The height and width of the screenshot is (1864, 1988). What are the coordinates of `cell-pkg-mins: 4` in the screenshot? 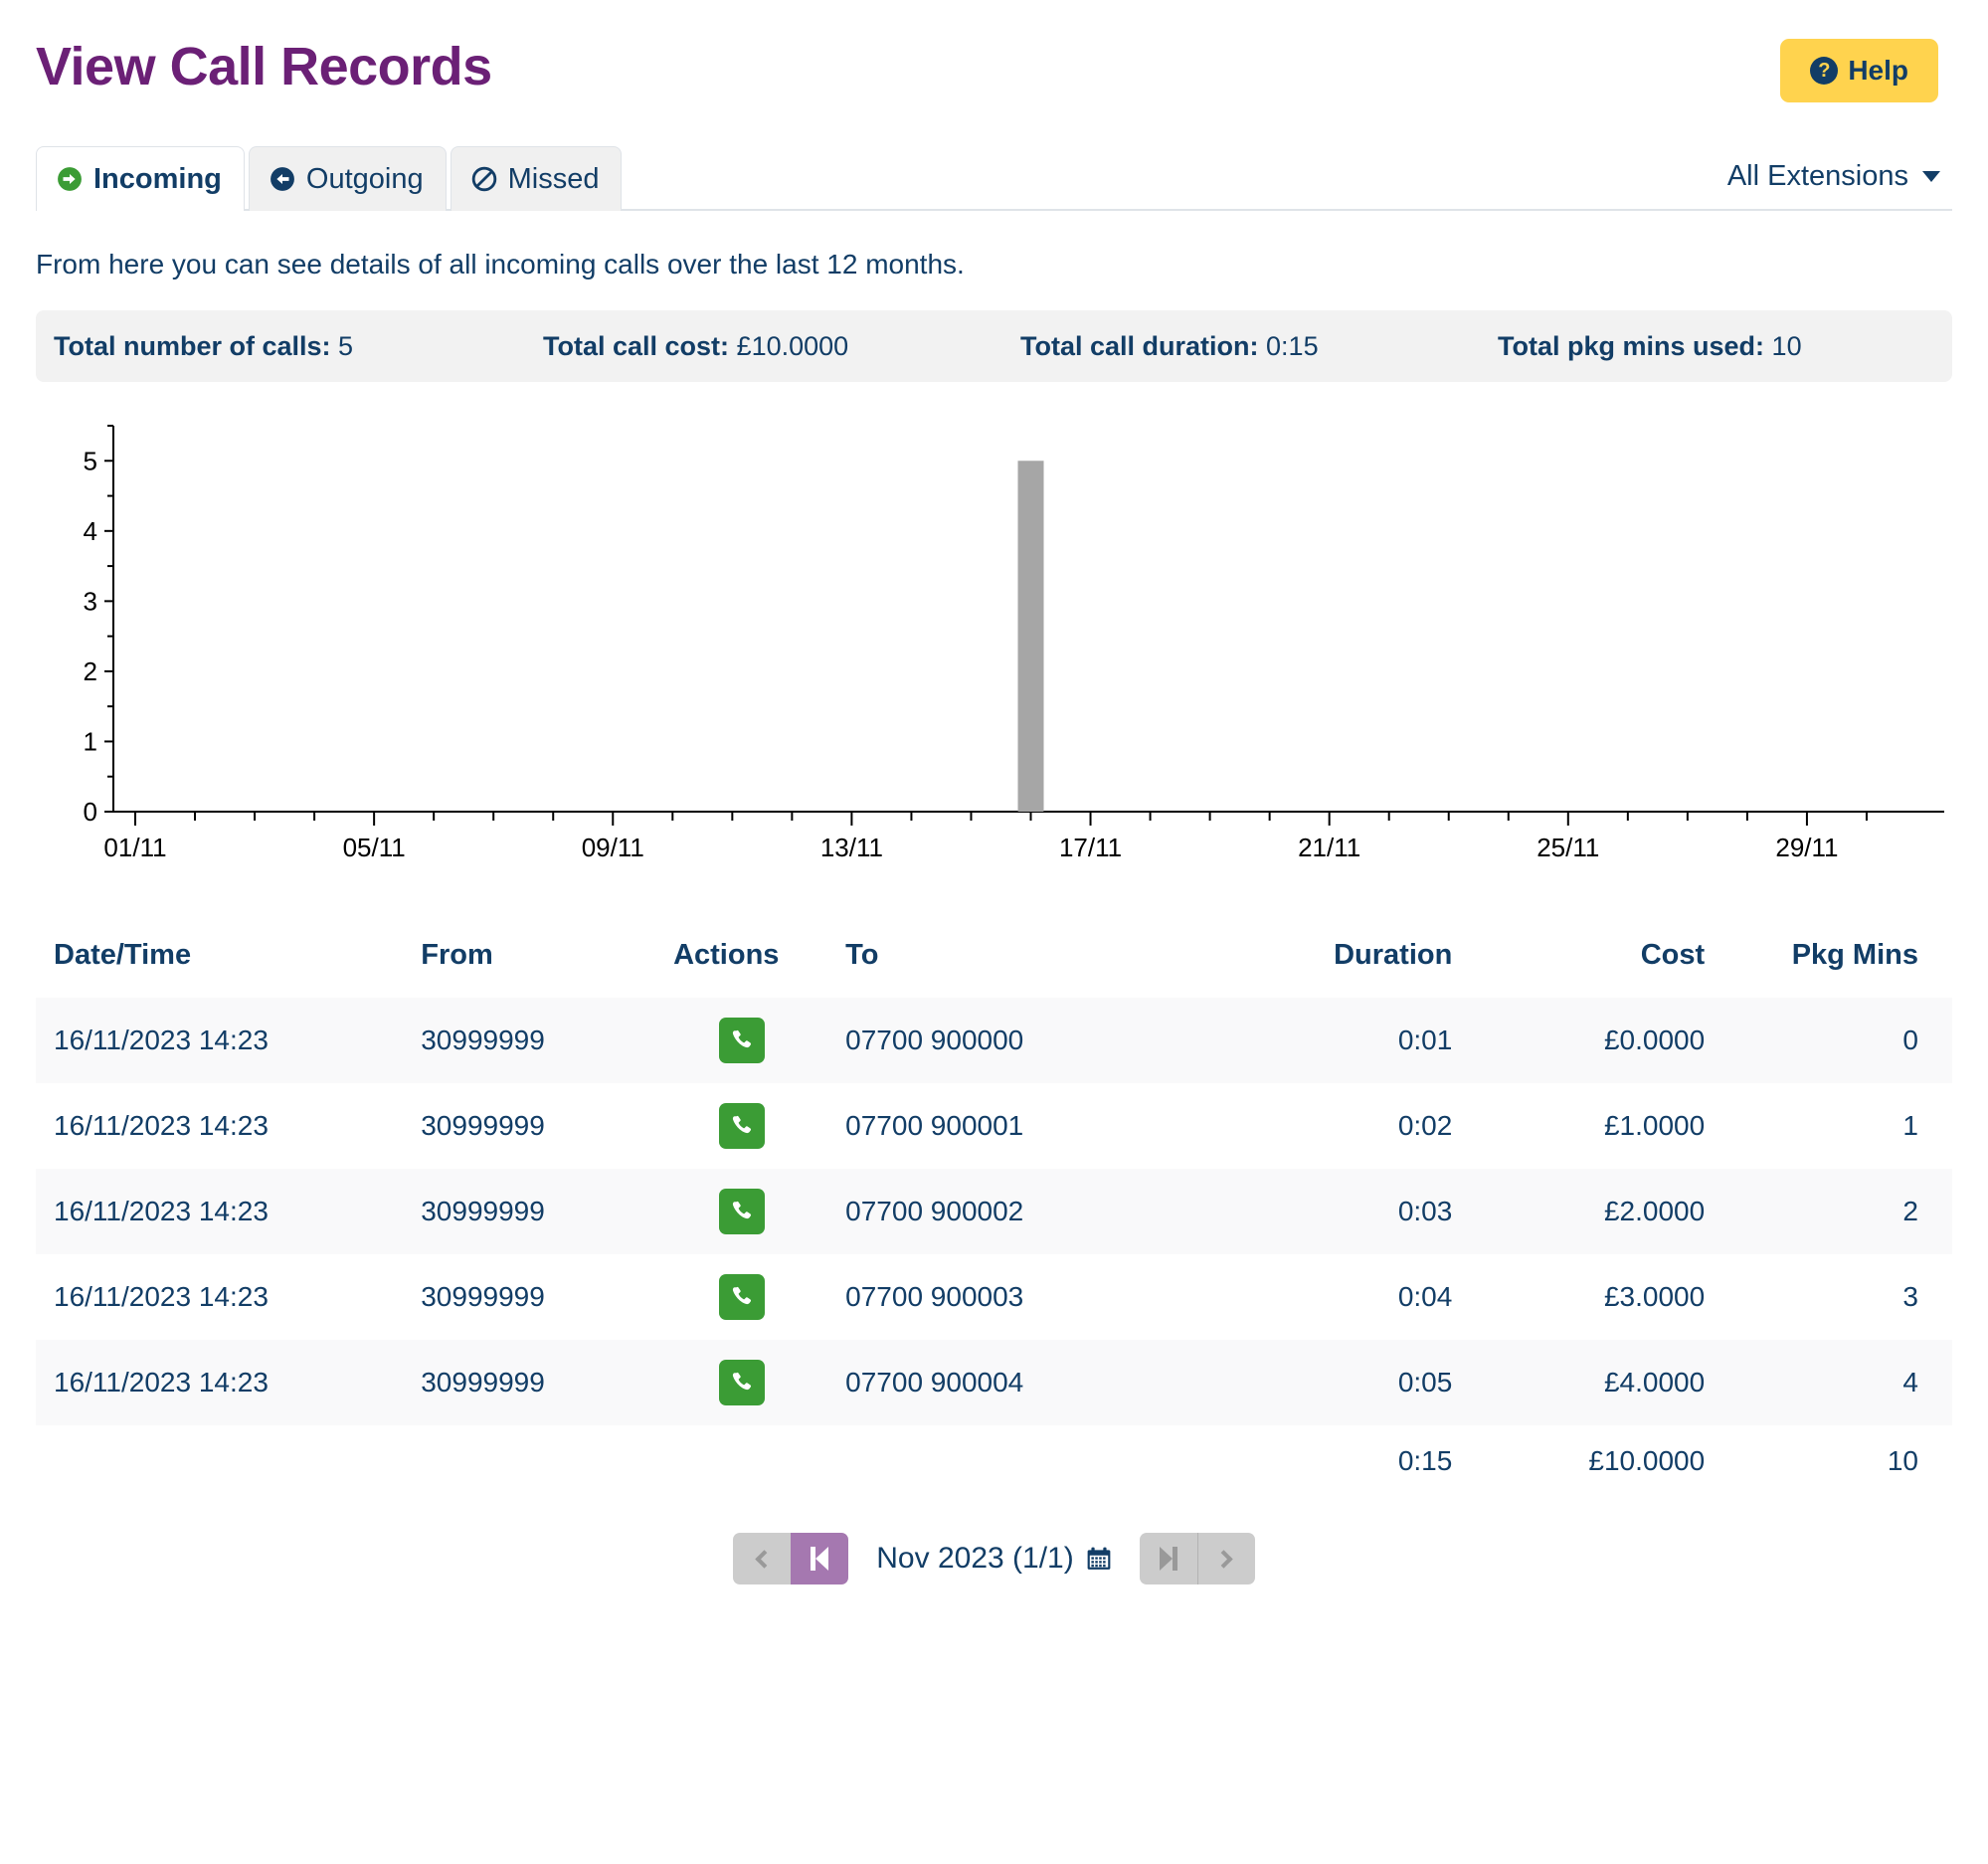 It's located at (1910, 1382).